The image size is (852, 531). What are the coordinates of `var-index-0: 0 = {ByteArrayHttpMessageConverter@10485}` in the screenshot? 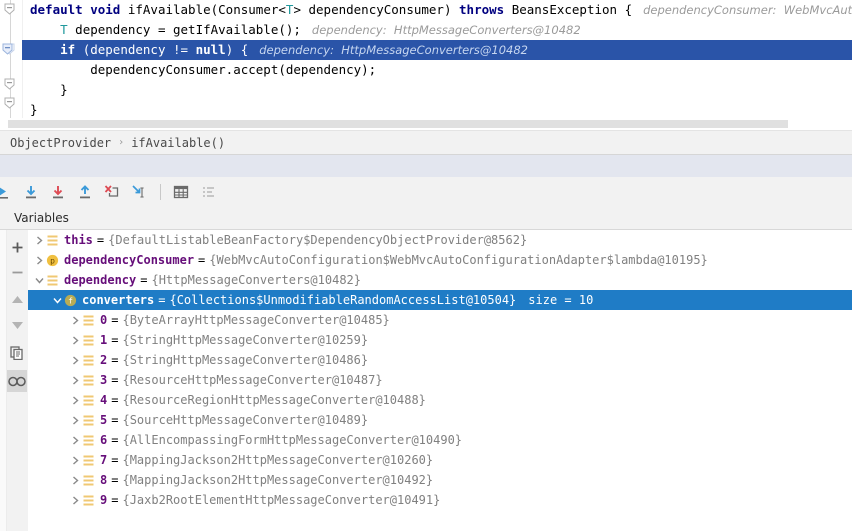 It's located at (440, 320).